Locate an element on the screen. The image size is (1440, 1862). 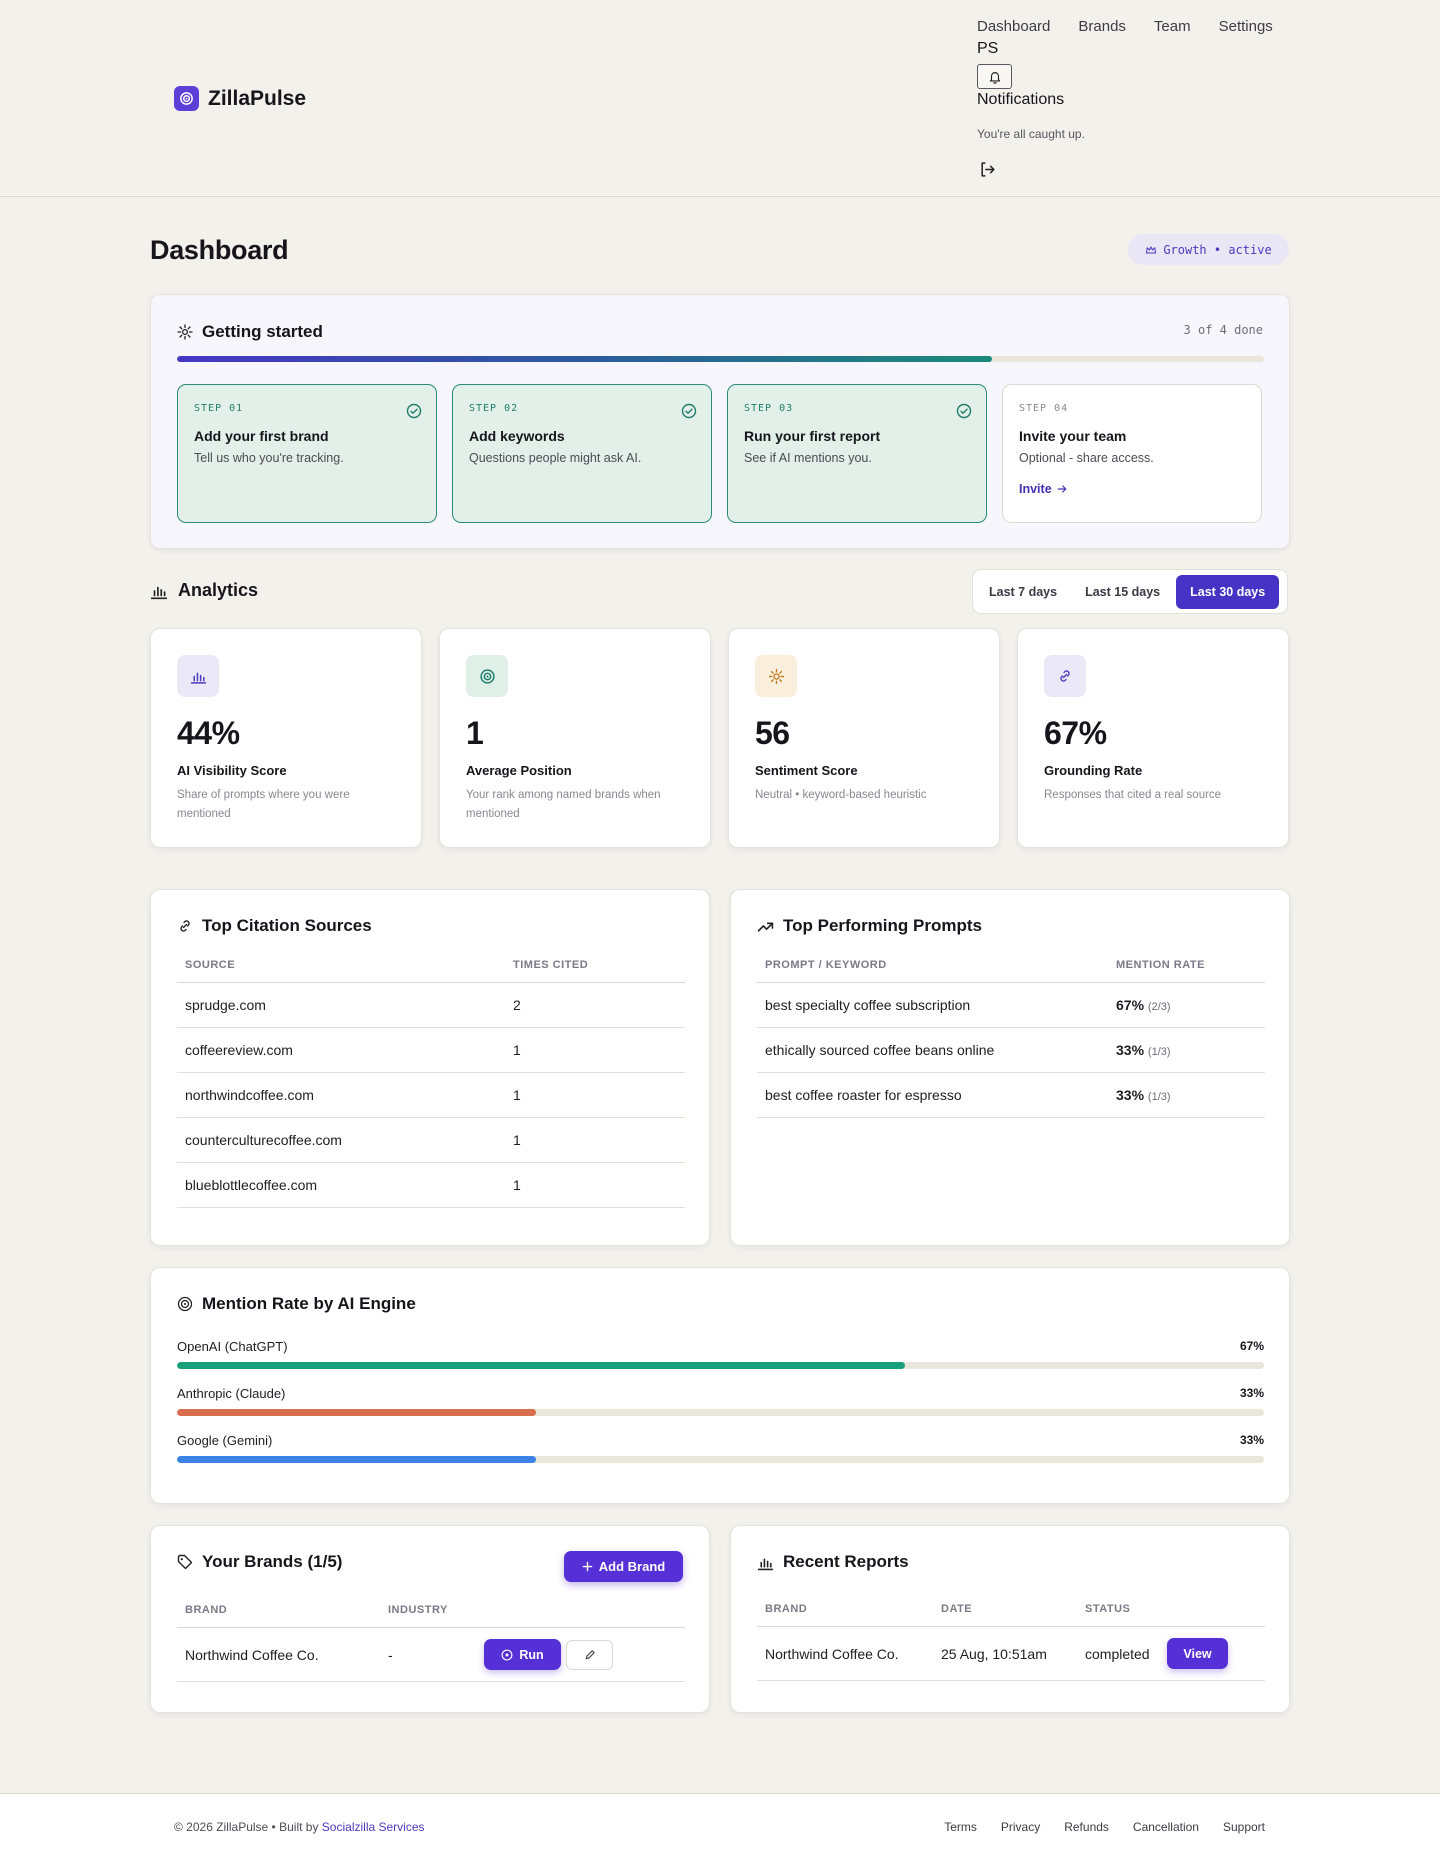
metric-label: Grounding Rate is located at coordinates (1093, 770).